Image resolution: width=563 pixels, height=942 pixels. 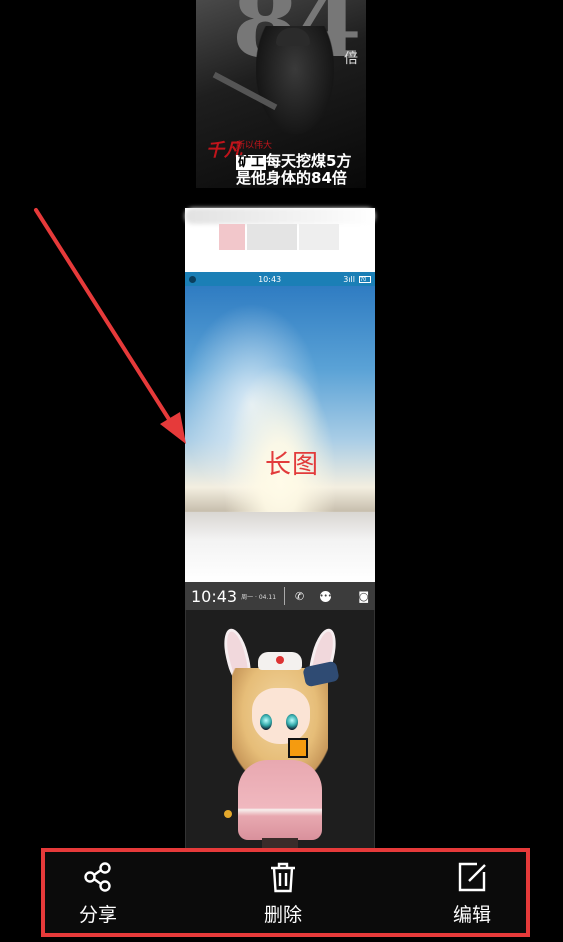 I want to click on poster-bei: 倍, so click(x=351, y=59).